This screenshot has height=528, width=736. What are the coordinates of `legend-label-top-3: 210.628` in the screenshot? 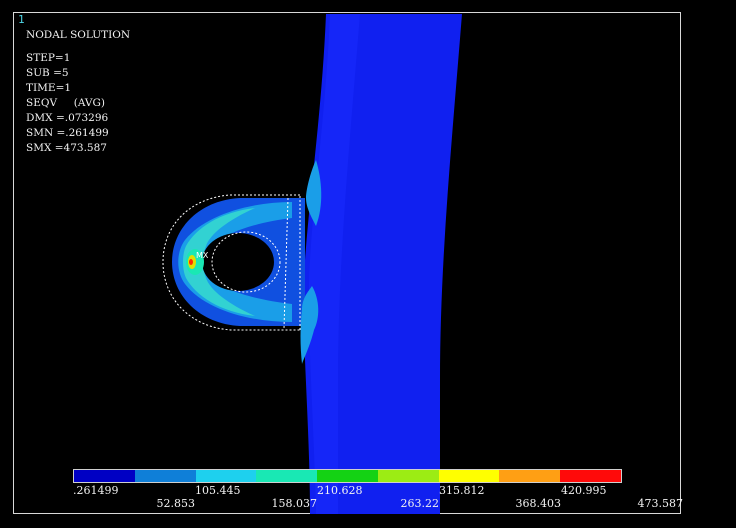 It's located at (340, 490).